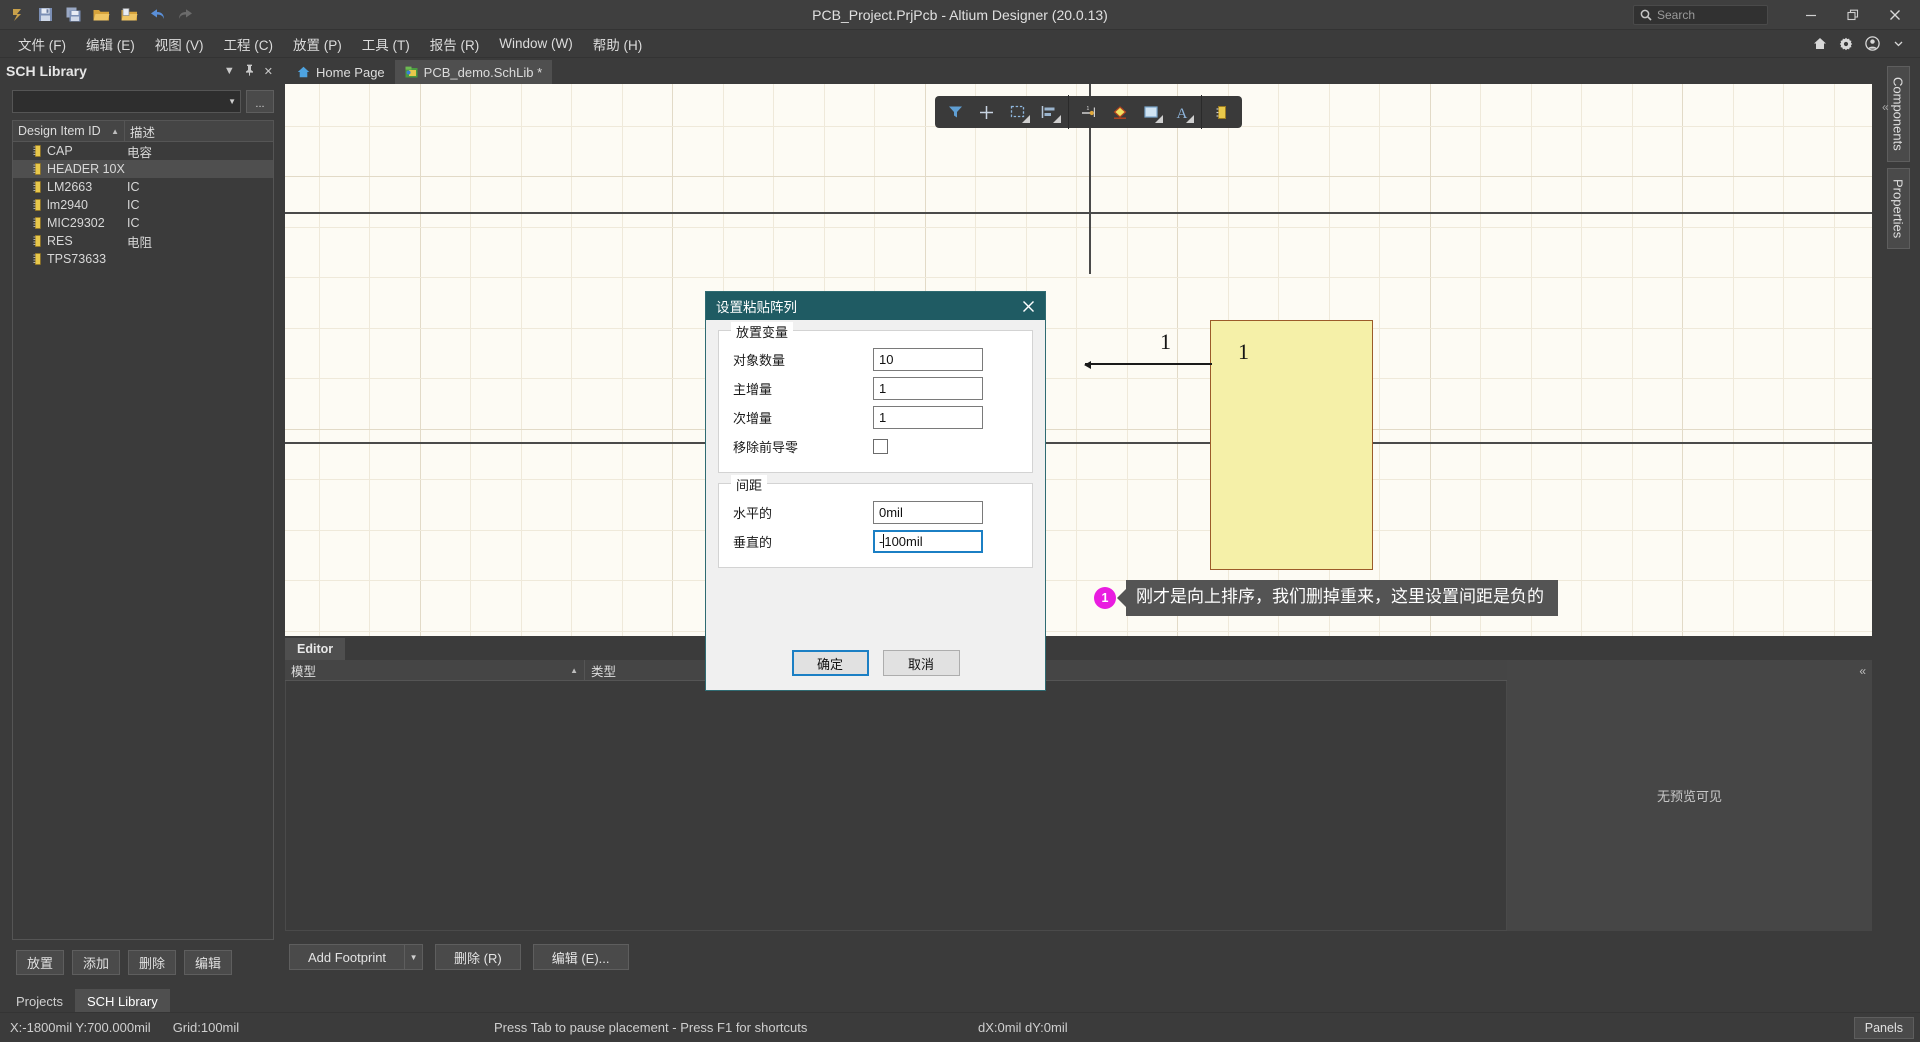 The width and height of the screenshot is (1920, 1042). What do you see at coordinates (1700, 14) in the screenshot?
I see `search-input: Search` at bounding box center [1700, 14].